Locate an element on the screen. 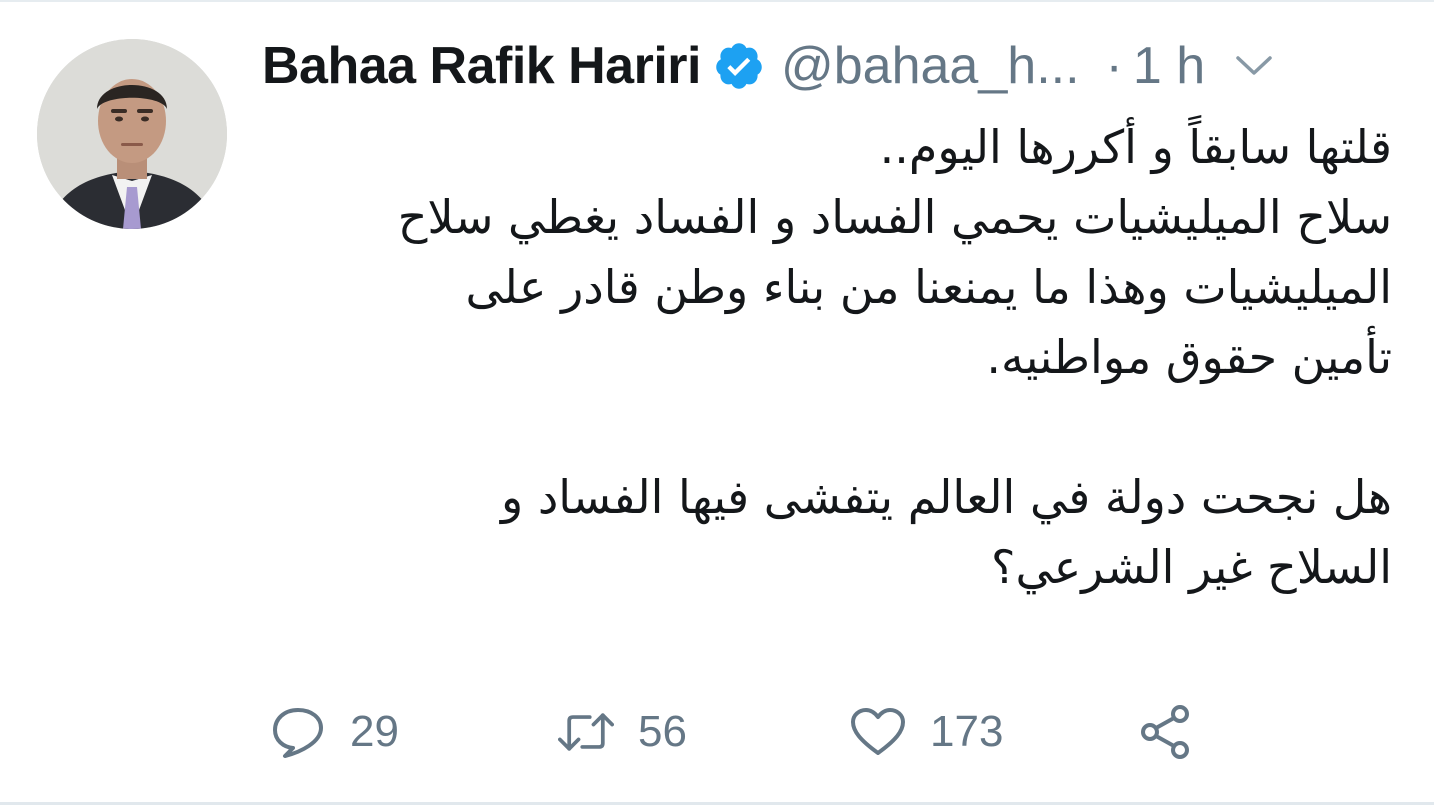 Image resolution: width=1434 pixels, height=805 pixels. avatar-image is located at coordinates (132, 134).